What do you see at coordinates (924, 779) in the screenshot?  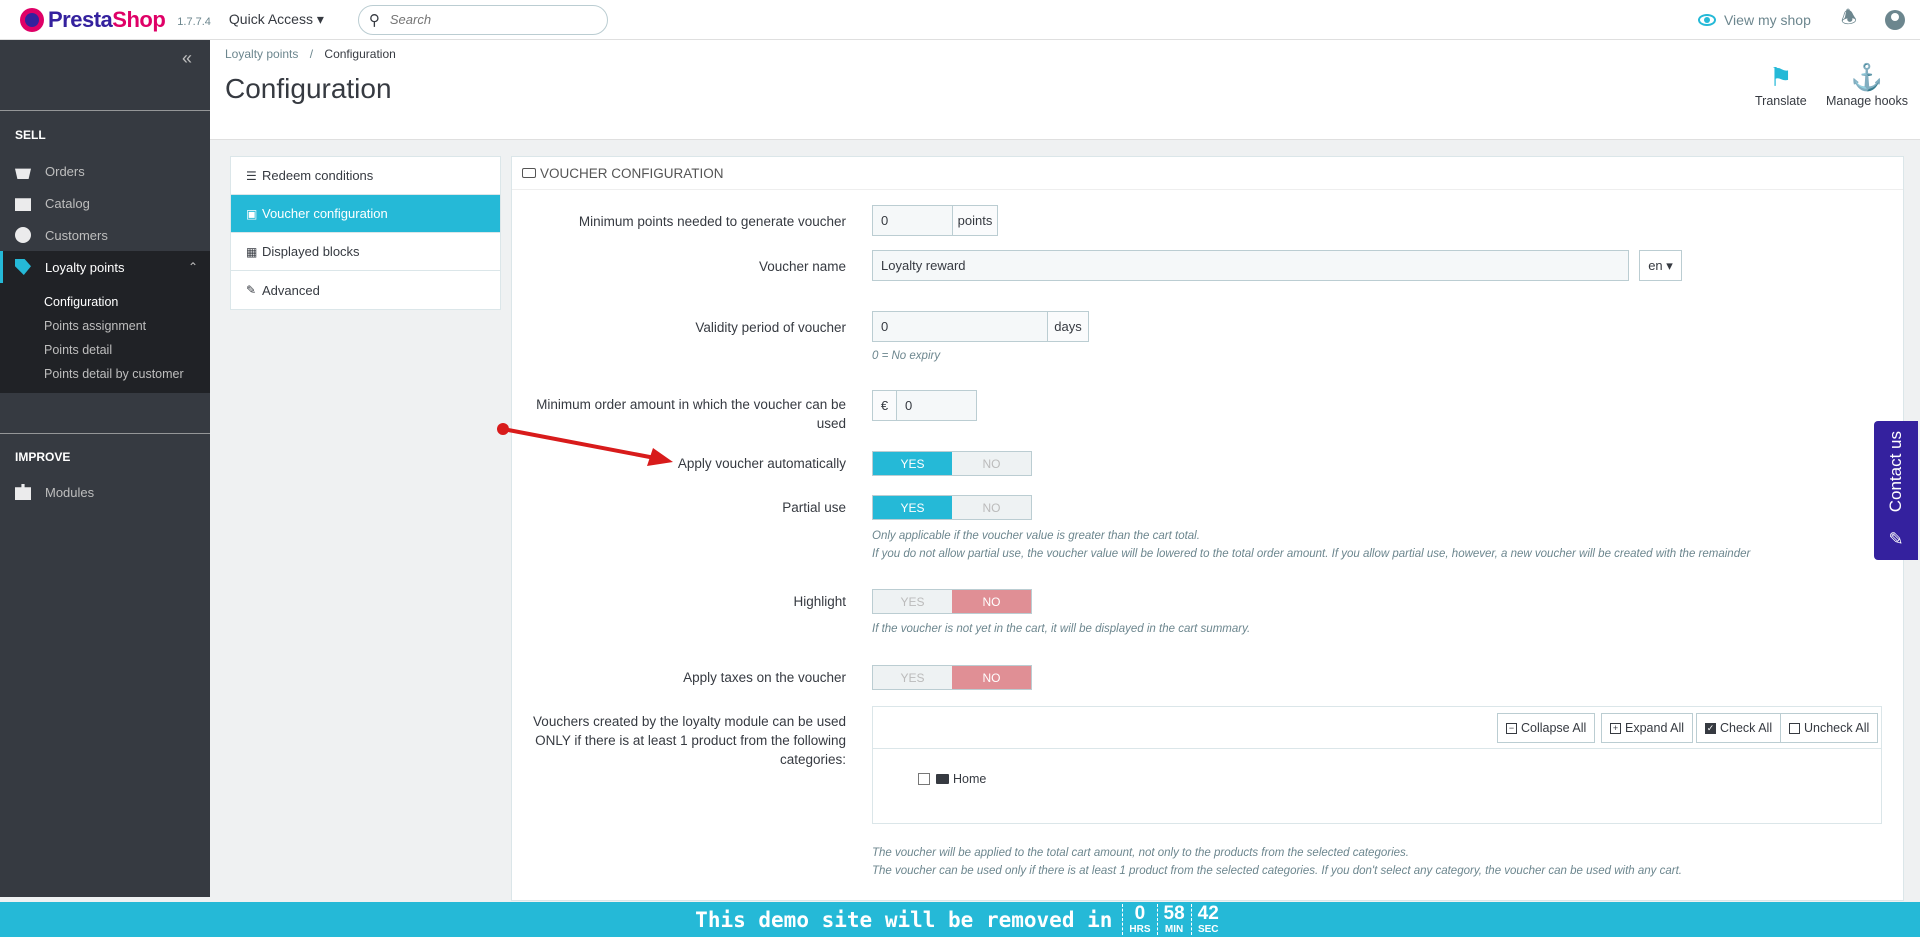 I see `home-checkbox` at bounding box center [924, 779].